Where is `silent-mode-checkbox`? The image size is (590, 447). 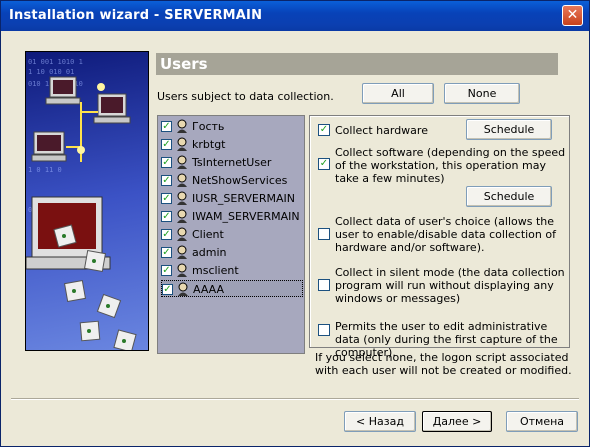
silent-mode-checkbox is located at coordinates (324, 285).